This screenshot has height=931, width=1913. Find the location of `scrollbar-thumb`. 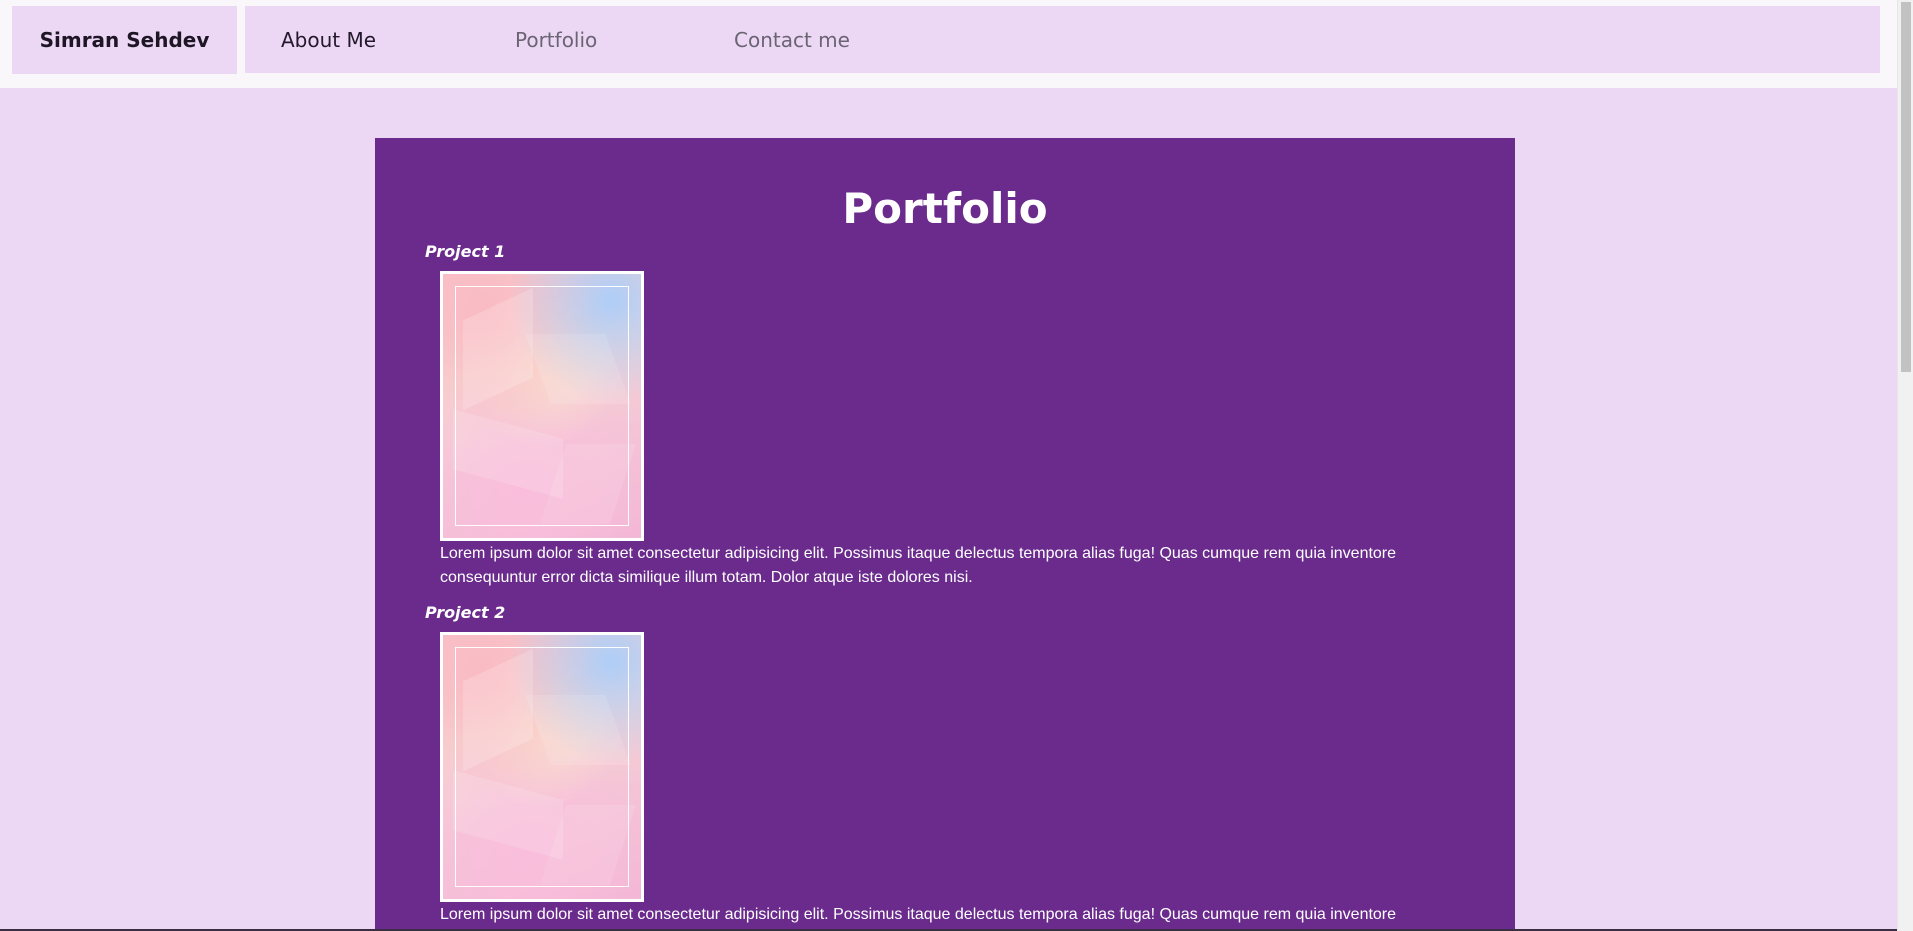

scrollbar-thumb is located at coordinates (1906, 187).